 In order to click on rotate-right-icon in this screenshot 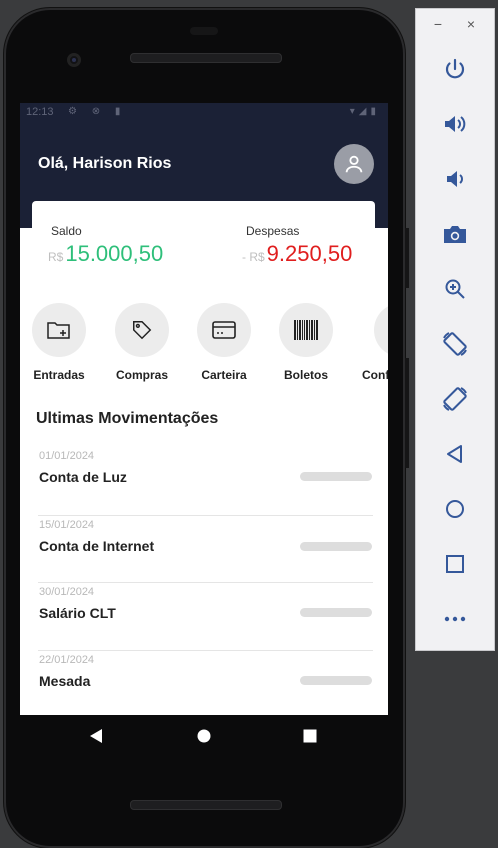, I will do `click(455, 399)`.